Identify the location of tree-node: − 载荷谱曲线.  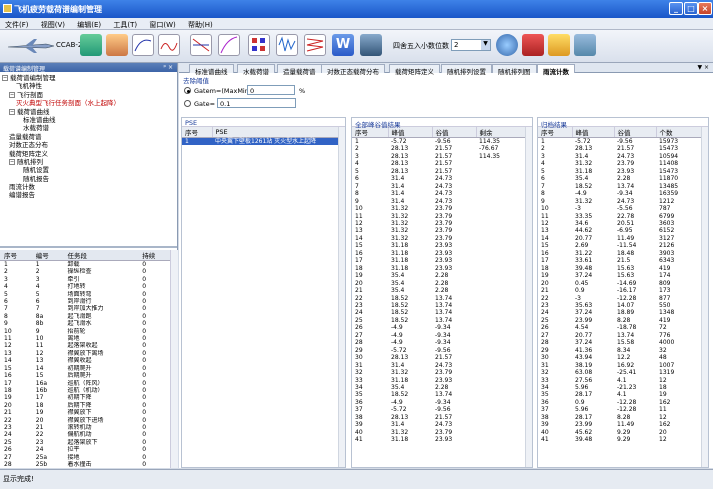
(89, 112).